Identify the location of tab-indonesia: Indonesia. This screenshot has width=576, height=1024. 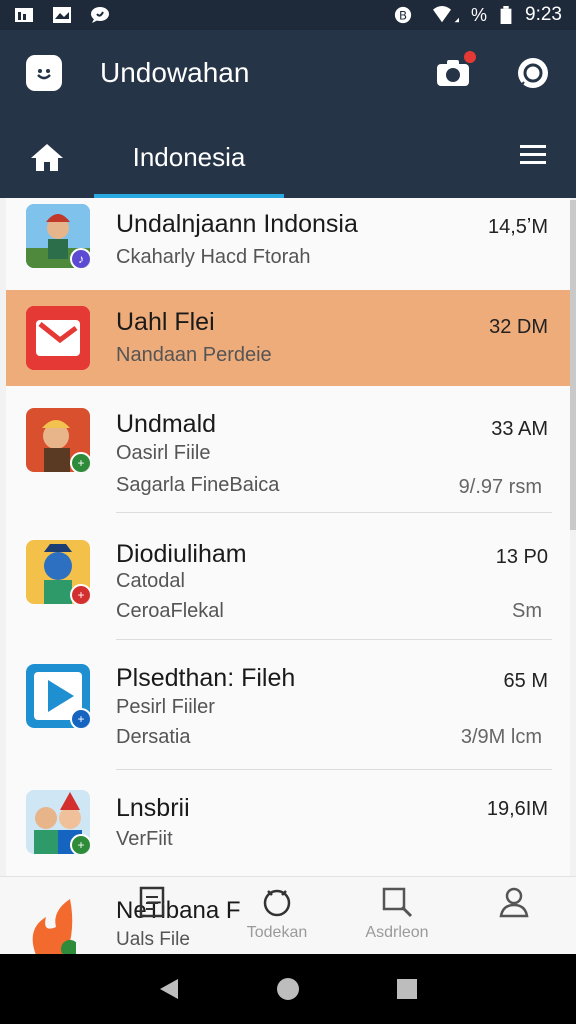
(189, 157).